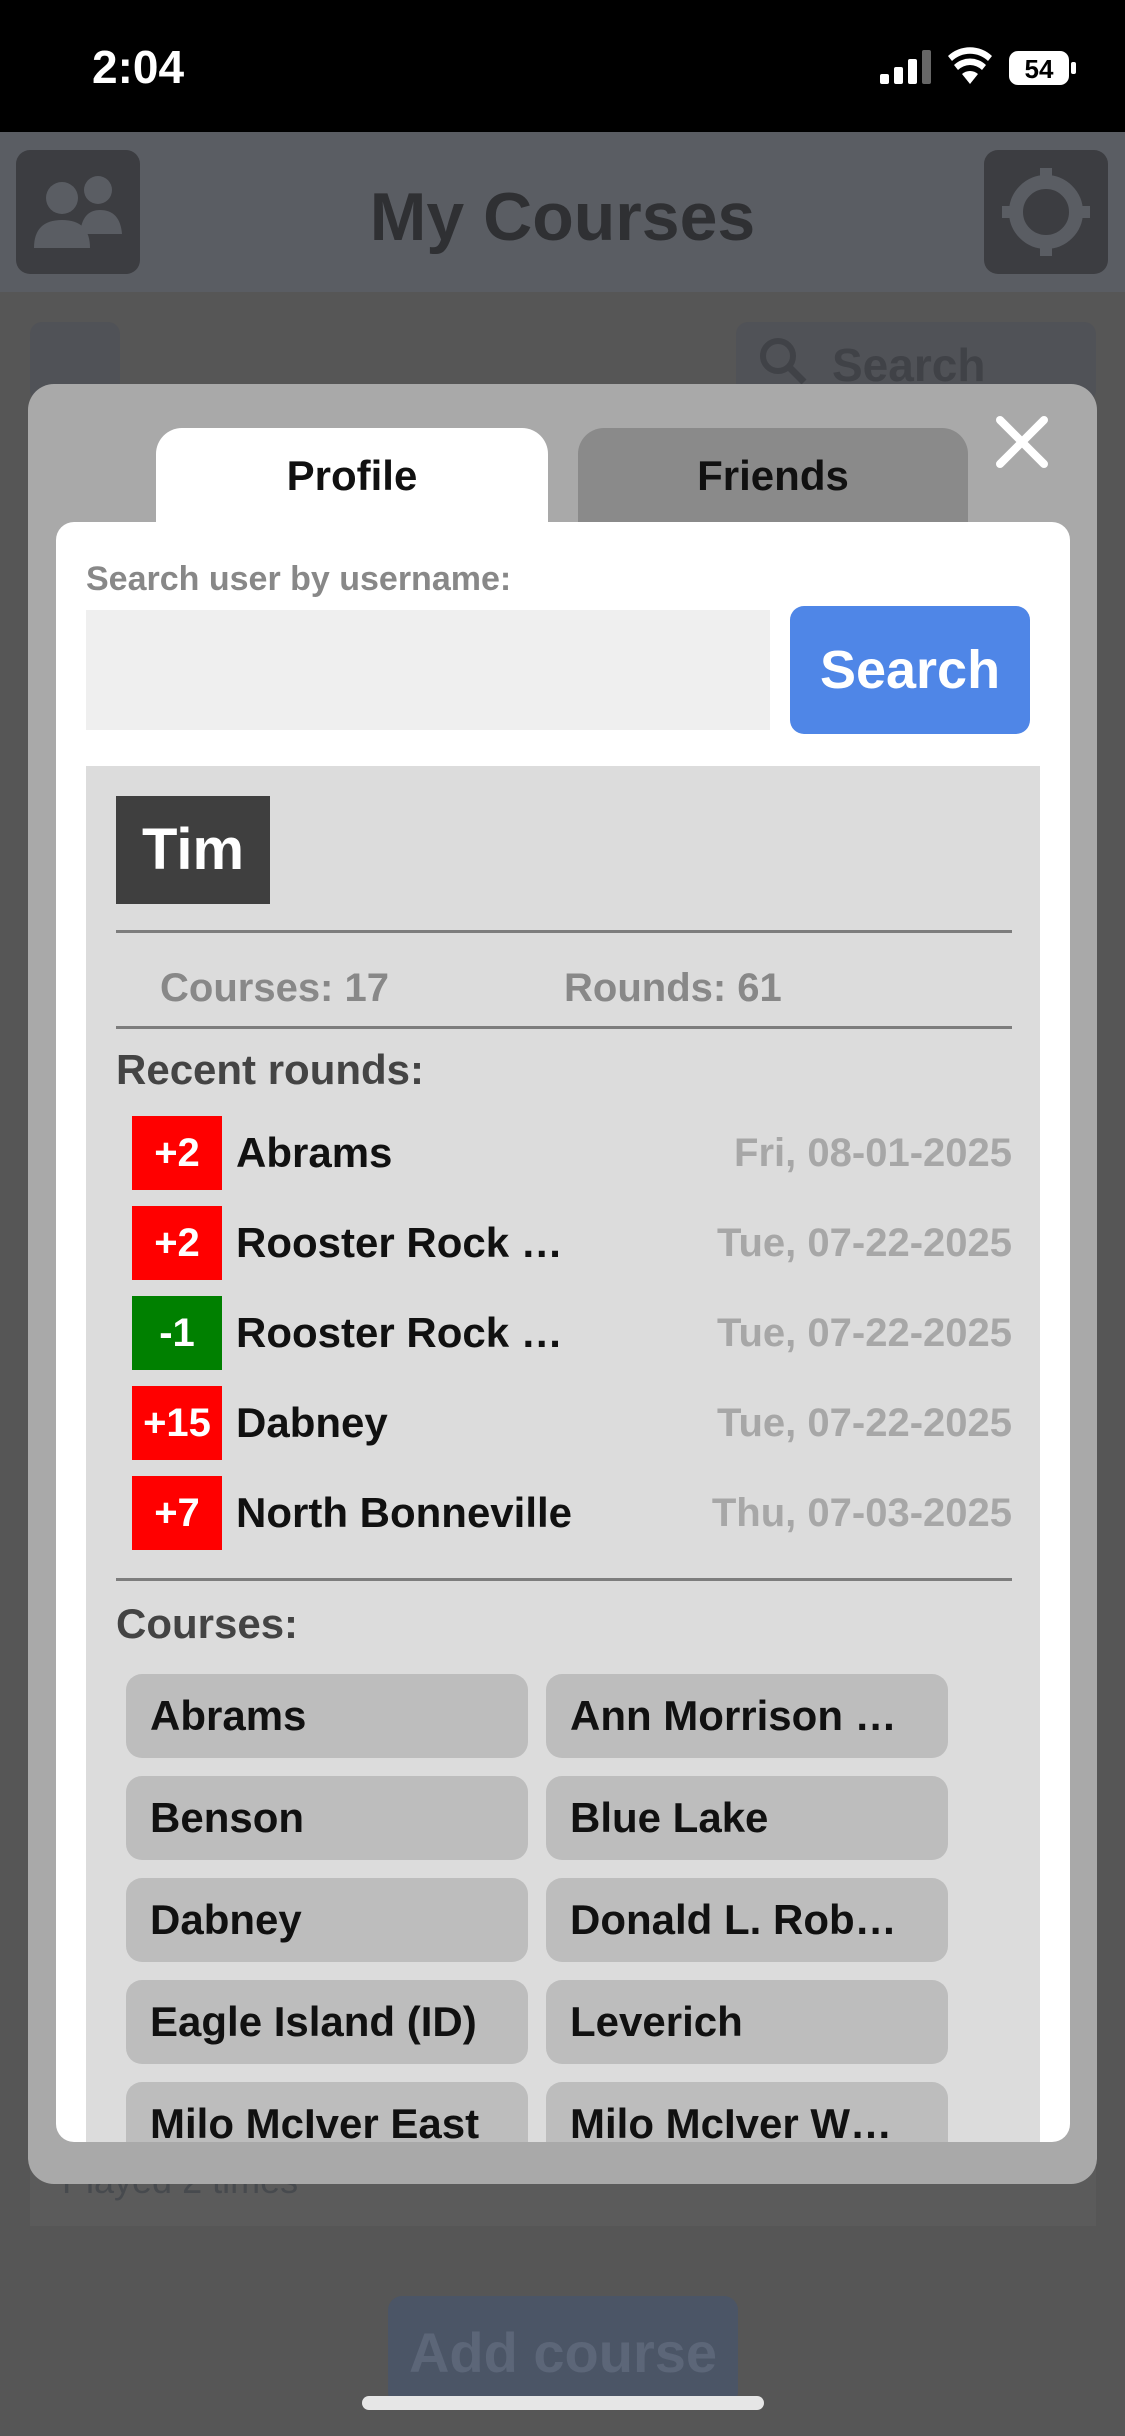  I want to click on round-date: Thu, 07-03-2025, so click(861, 1513).